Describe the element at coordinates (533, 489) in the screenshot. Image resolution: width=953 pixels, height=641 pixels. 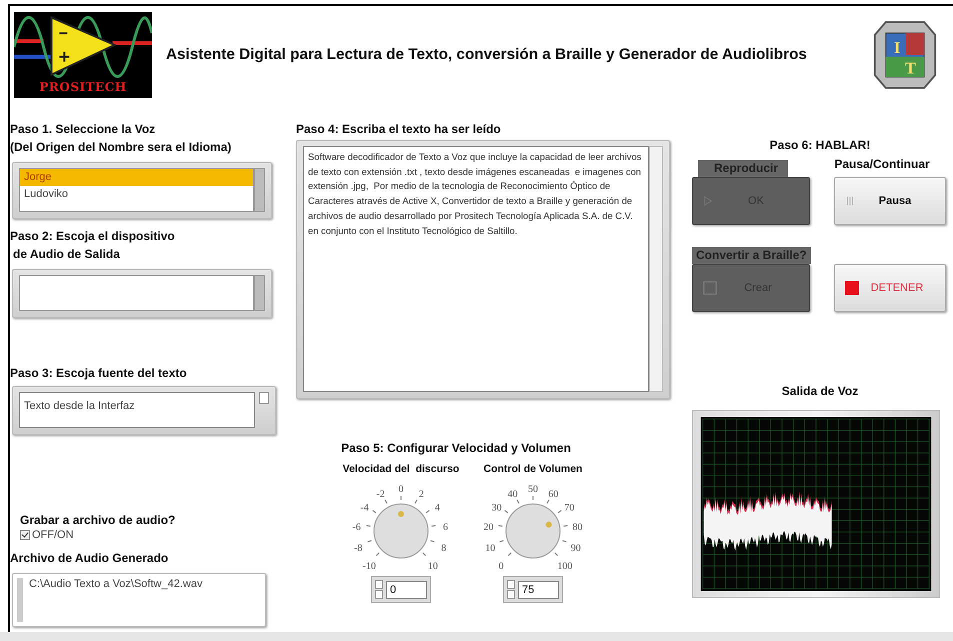
I see `dial-label: 50` at that location.